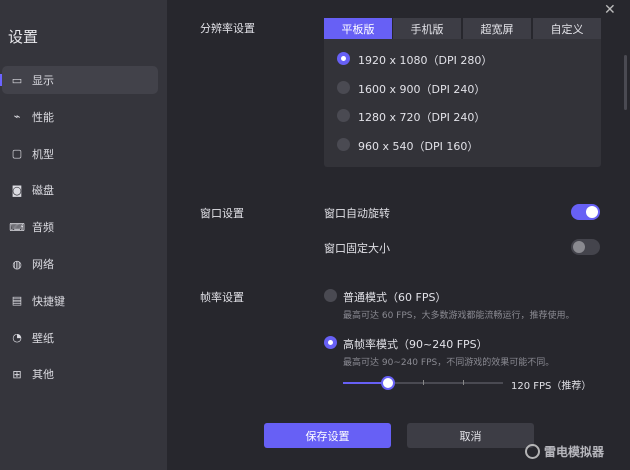 Image resolution: width=630 pixels, height=470 pixels. What do you see at coordinates (470, 435) in the screenshot?
I see `cancel-button: 取消` at bounding box center [470, 435].